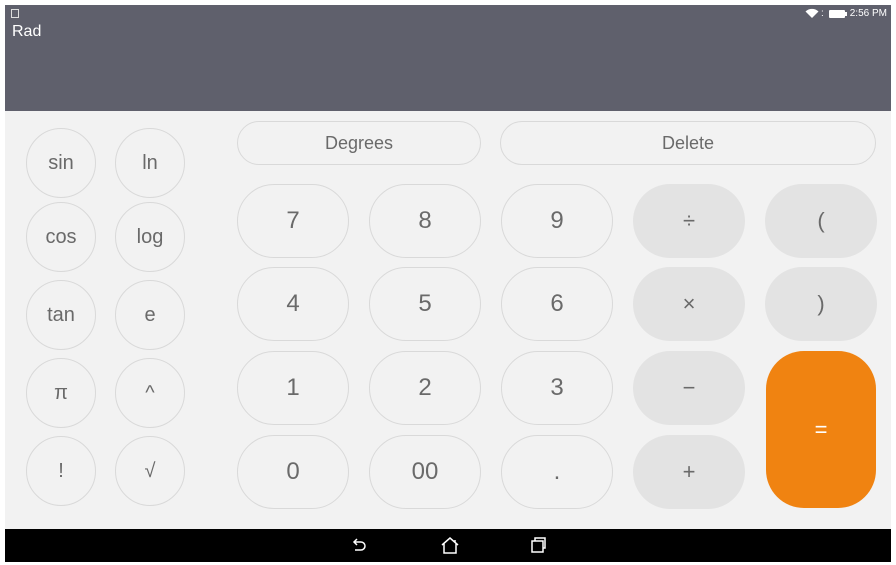 The image size is (896, 565). Describe the element at coordinates (689, 221) in the screenshot. I see `divide-button: ÷` at that location.